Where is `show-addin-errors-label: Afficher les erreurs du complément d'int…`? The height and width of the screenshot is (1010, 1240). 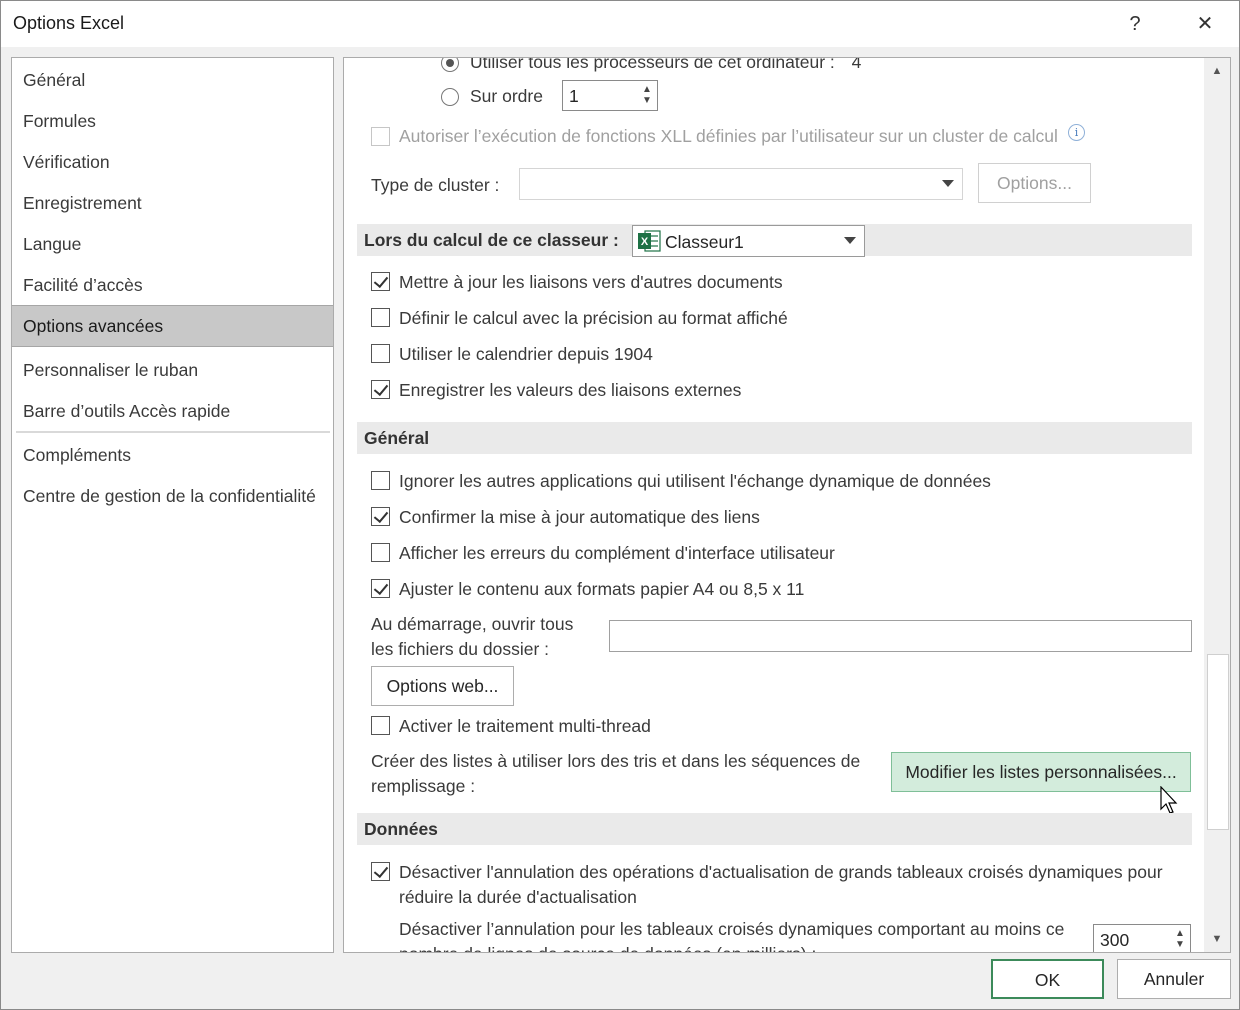
show-addin-errors-label: Afficher les erreurs du complément d'int… is located at coordinates (617, 553).